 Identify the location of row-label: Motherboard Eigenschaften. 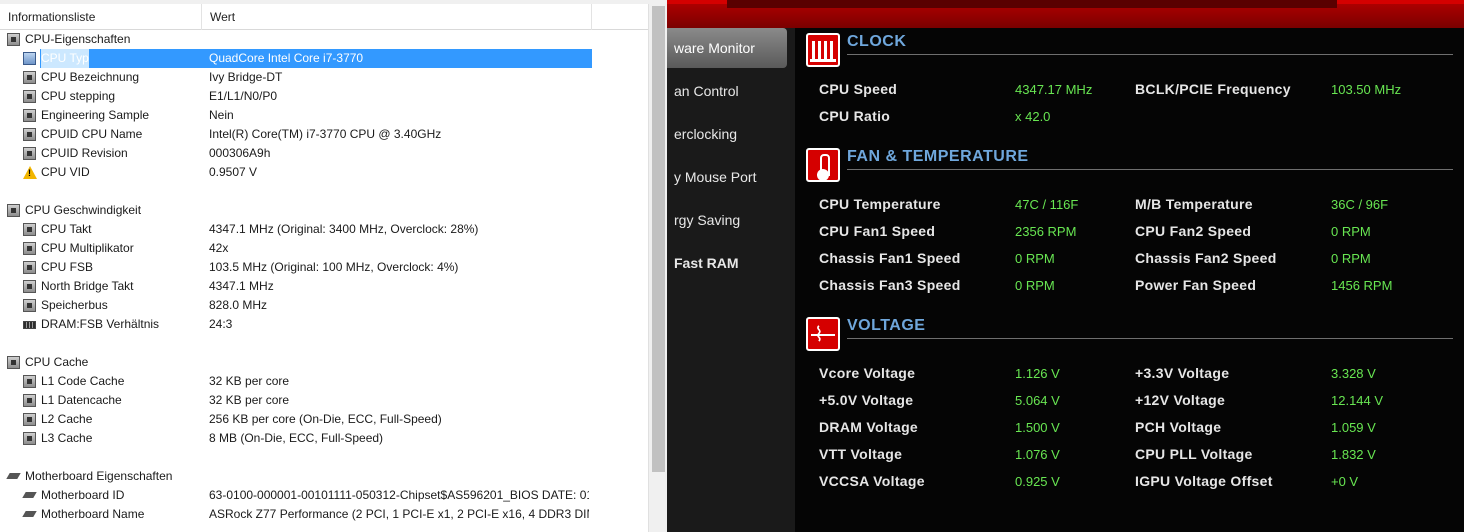
(99, 476).